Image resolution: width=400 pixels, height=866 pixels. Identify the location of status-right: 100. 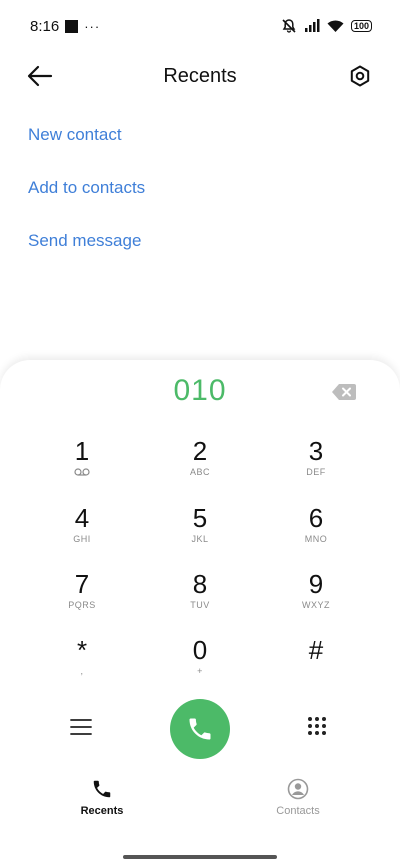
(326, 26).